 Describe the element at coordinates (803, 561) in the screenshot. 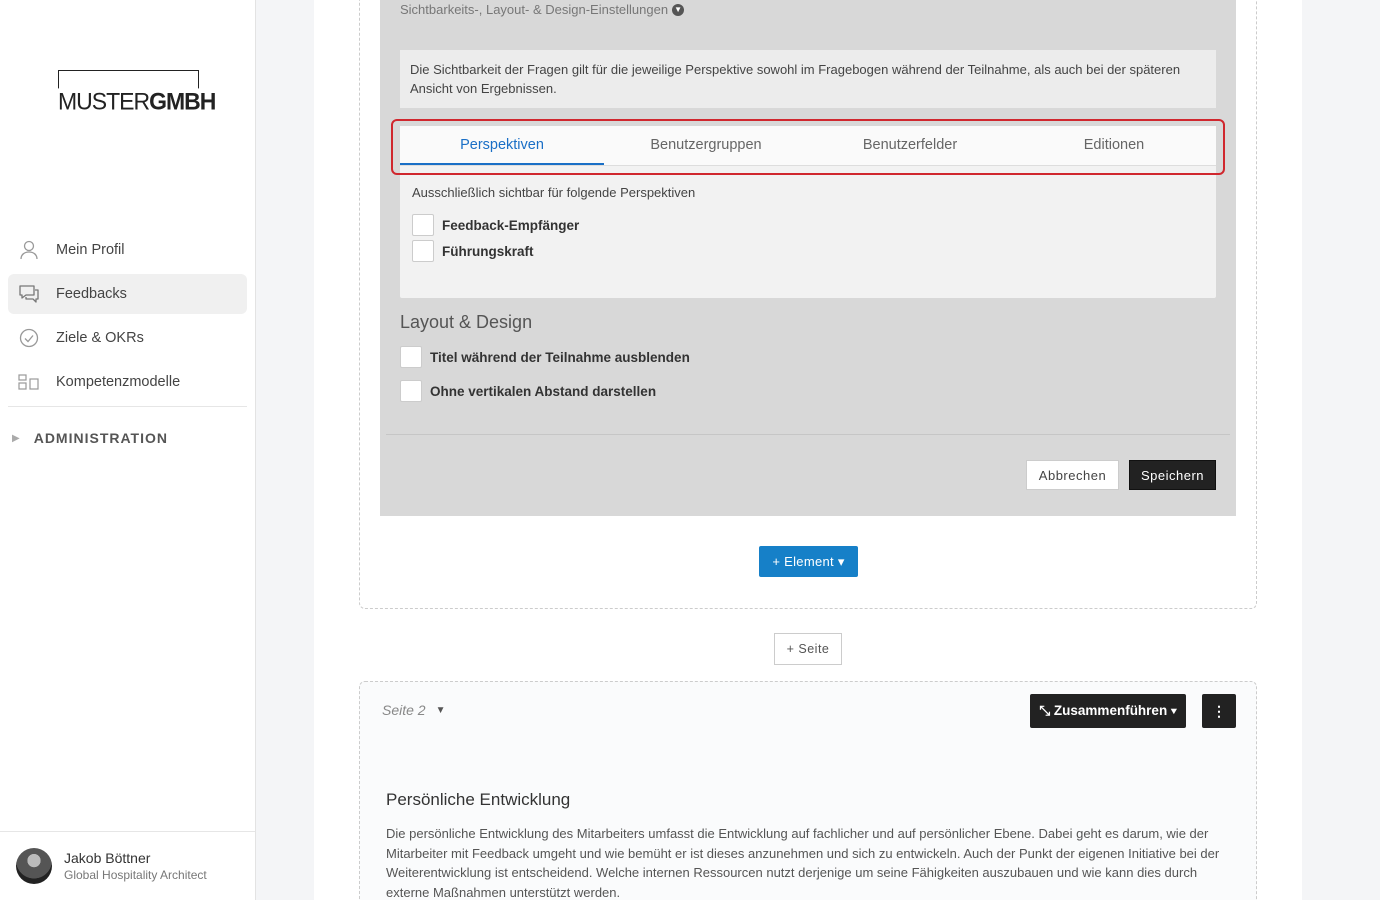

I see `add-element-label: + Element` at that location.